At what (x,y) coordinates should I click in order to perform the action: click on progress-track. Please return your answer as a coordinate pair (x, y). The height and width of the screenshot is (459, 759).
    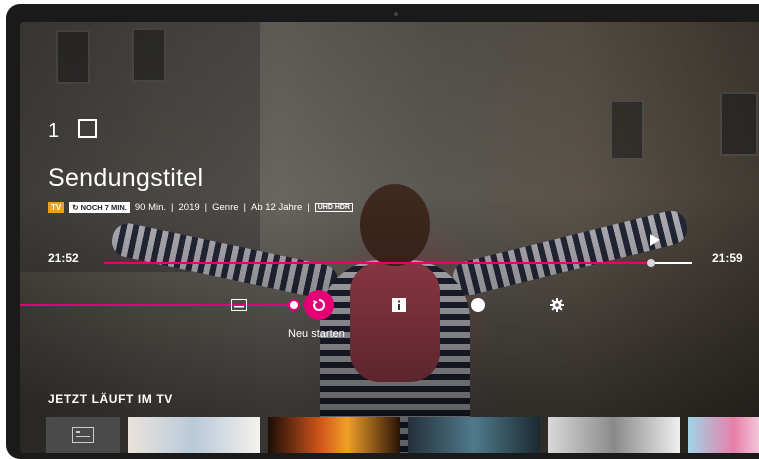
    Looking at the image, I should click on (398, 263).